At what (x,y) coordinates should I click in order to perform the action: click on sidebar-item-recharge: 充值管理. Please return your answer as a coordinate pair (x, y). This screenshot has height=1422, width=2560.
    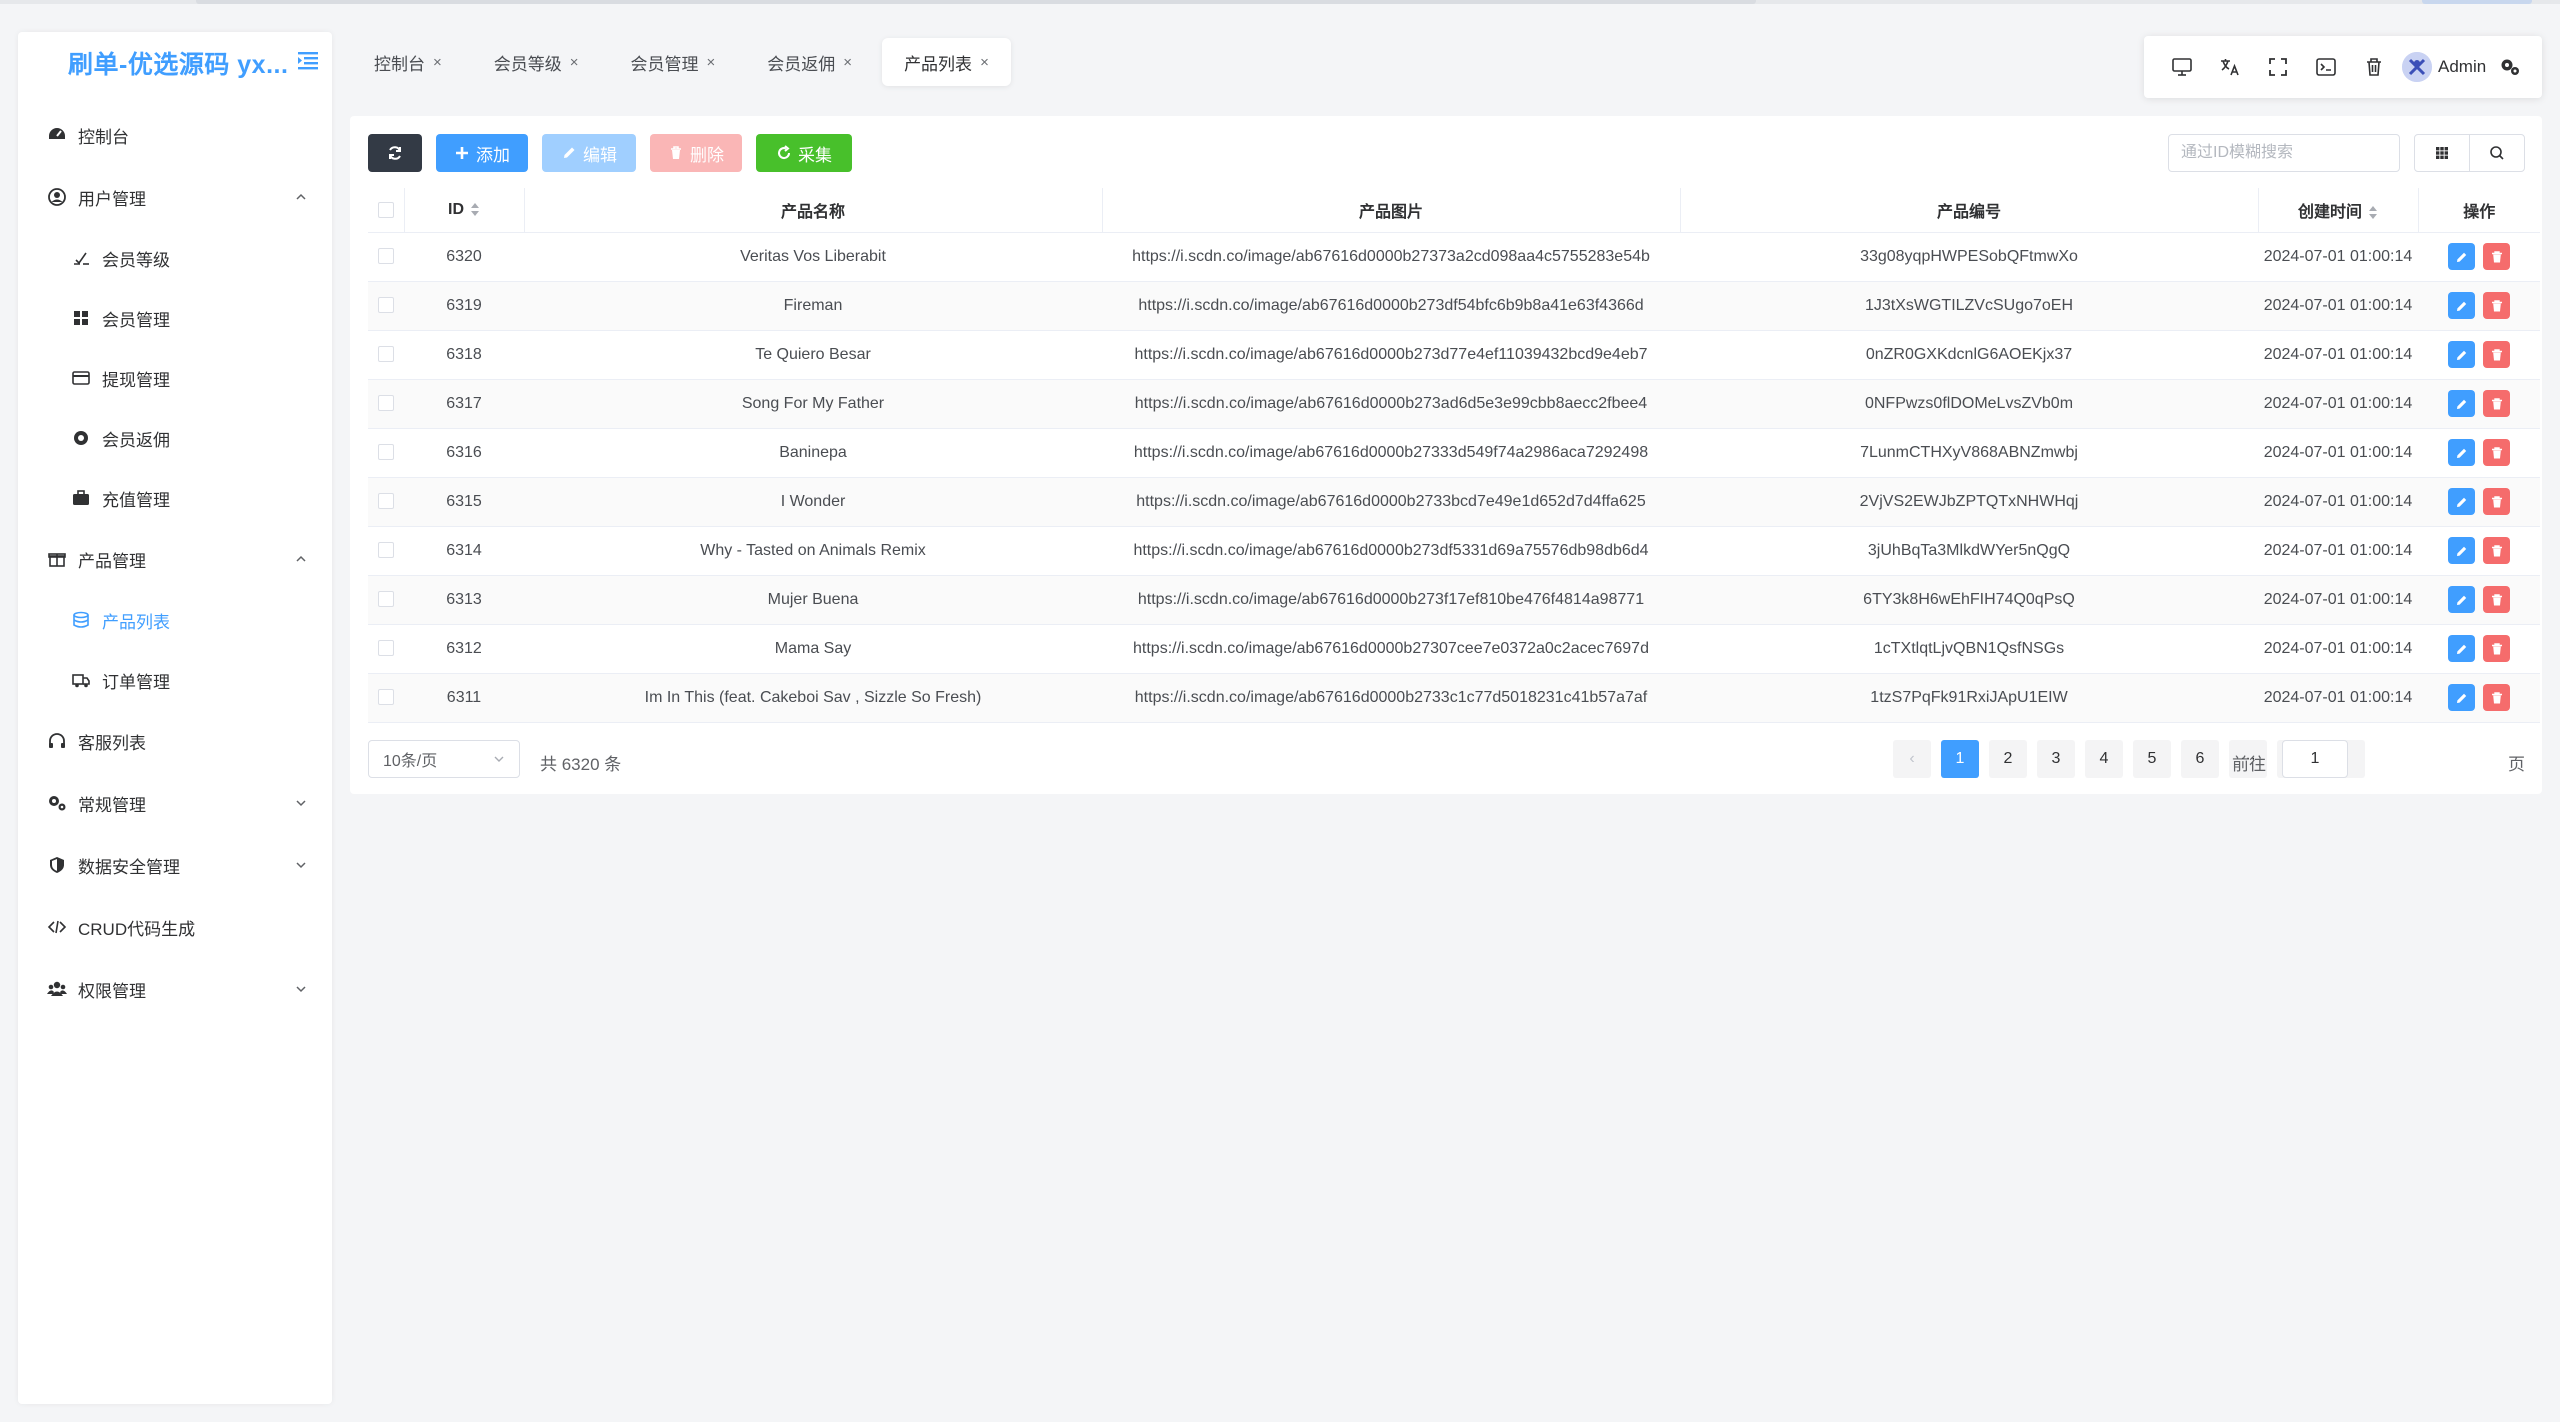
    Looking at the image, I should click on (175, 498).